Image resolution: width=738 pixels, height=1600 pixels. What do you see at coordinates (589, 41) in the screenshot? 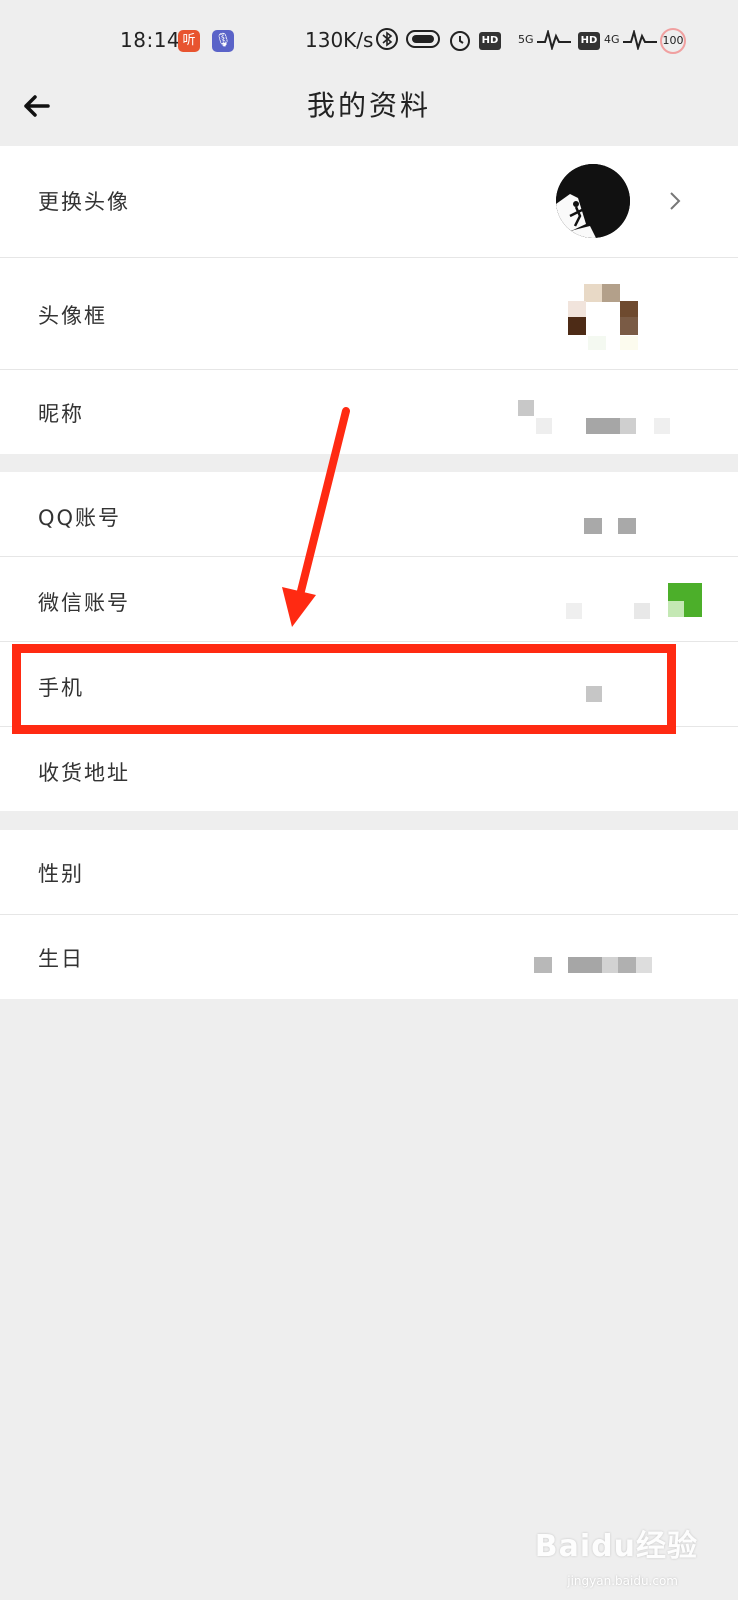
I see `hd-icon-2: HD` at bounding box center [589, 41].